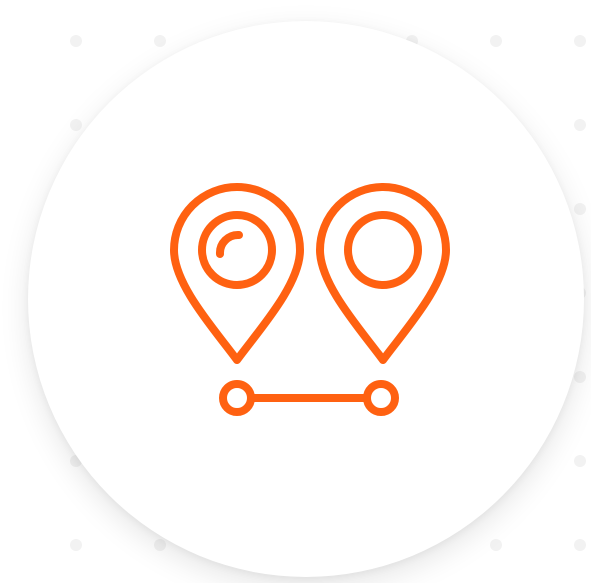 The height and width of the screenshot is (583, 591). What do you see at coordinates (383, 250) in the screenshot?
I see `right-pin-inner-circle` at bounding box center [383, 250].